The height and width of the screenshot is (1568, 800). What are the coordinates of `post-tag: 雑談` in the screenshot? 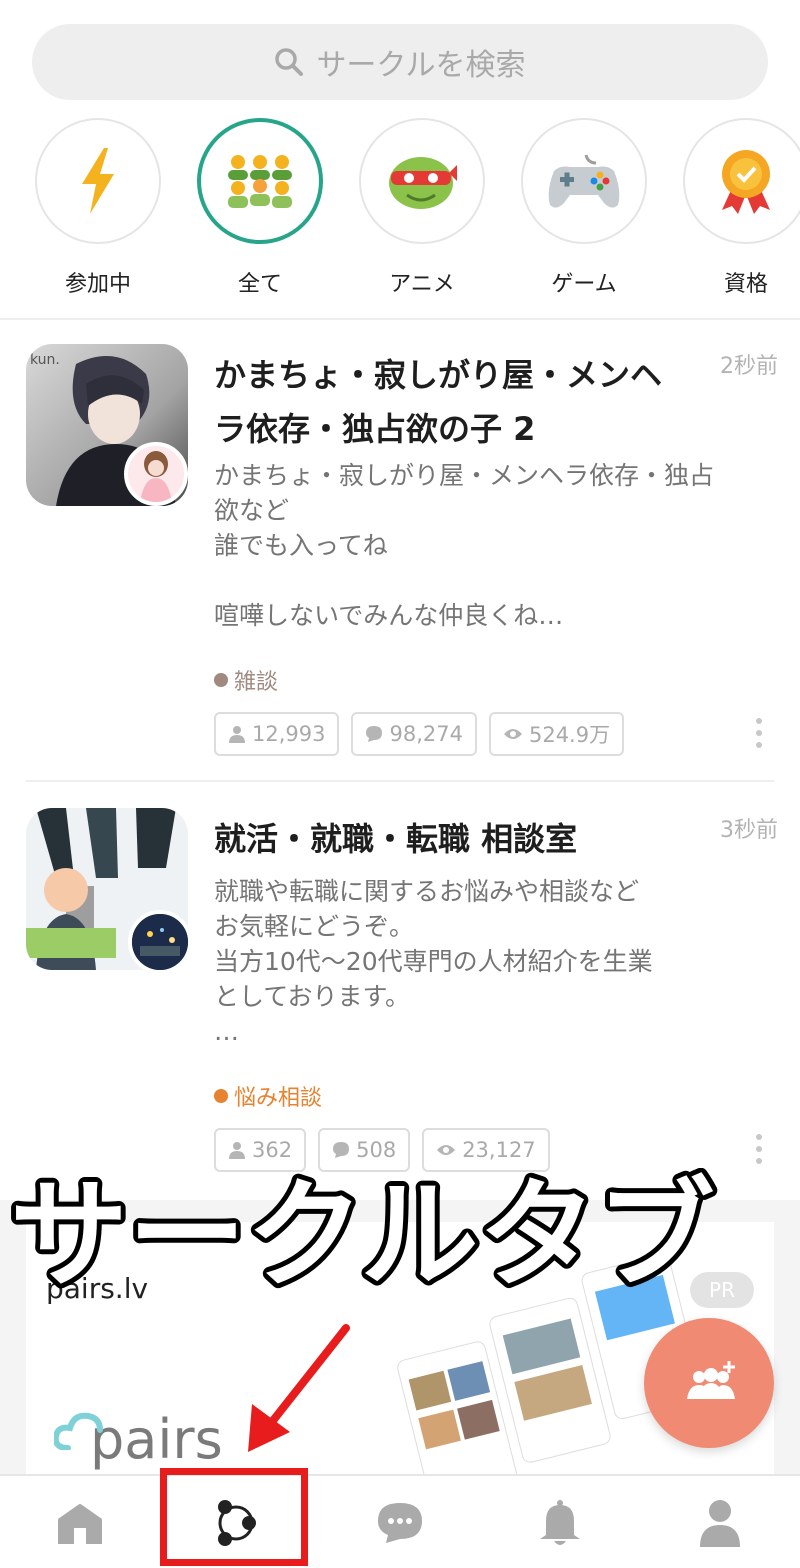 It's located at (246, 680).